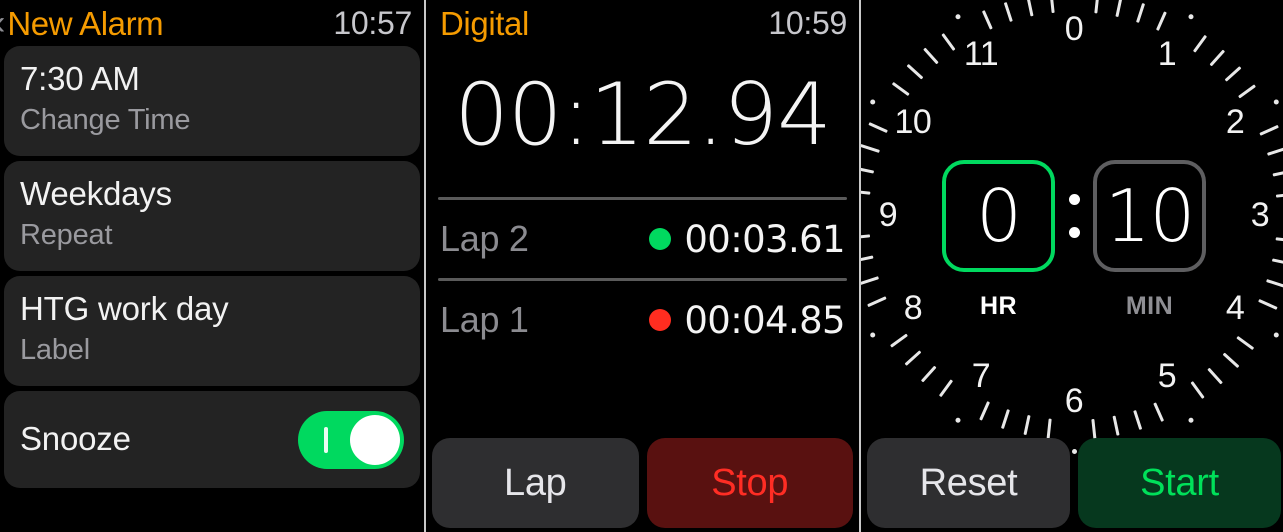 The image size is (1283, 532). I want to click on lap-right-group: 00:04.85, so click(747, 320).